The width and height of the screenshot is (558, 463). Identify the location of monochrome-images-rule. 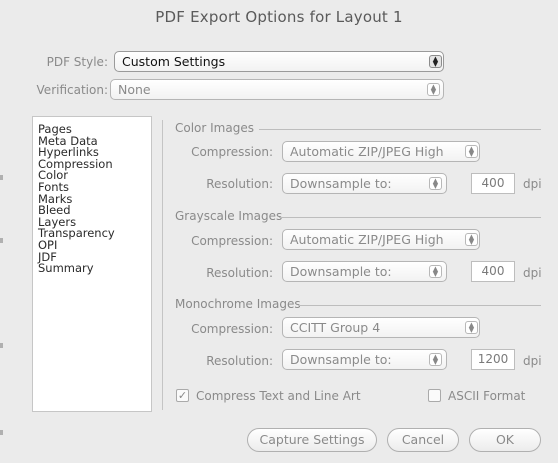
(420, 305).